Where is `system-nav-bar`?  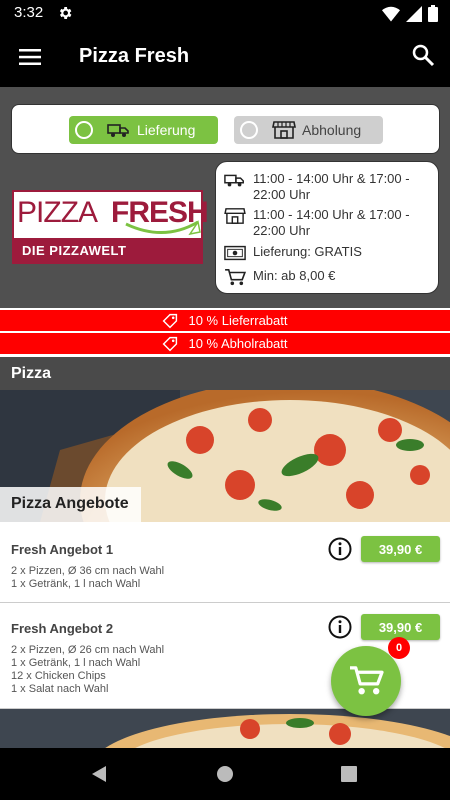
system-nav-bar is located at coordinates (225, 774).